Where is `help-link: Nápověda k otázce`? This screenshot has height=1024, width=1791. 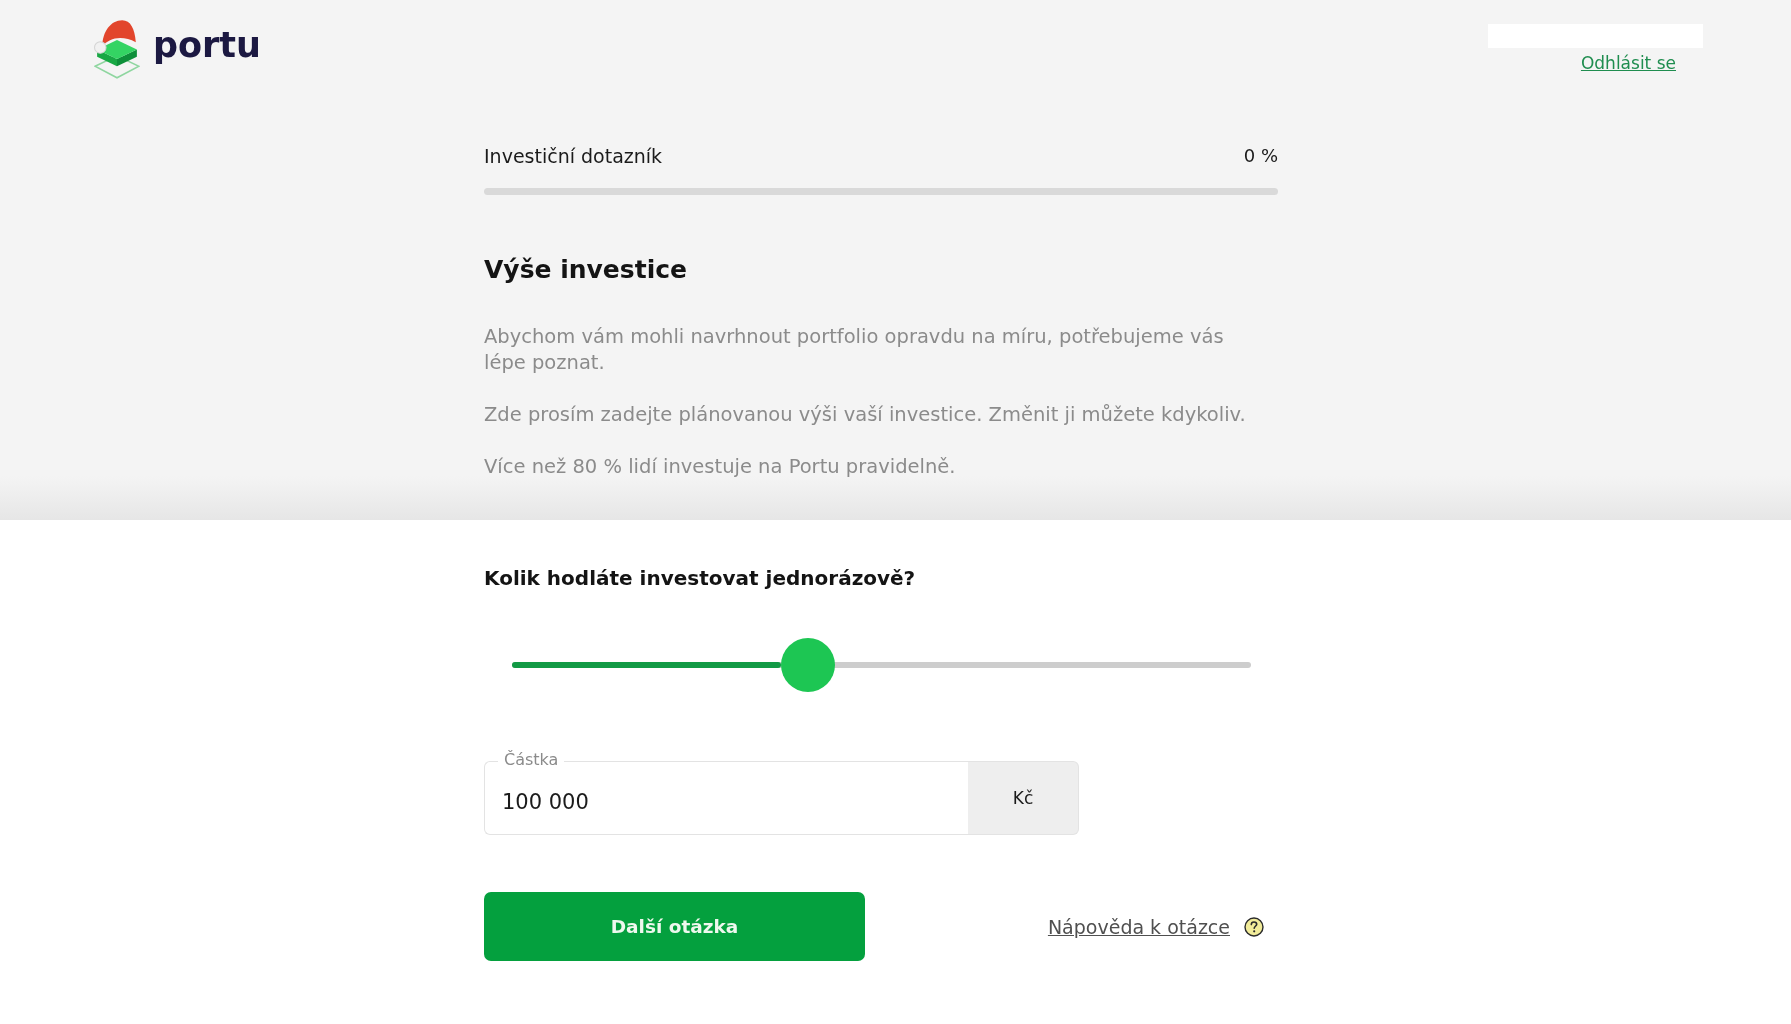 help-link: Nápověda k otázce is located at coordinates (1138, 926).